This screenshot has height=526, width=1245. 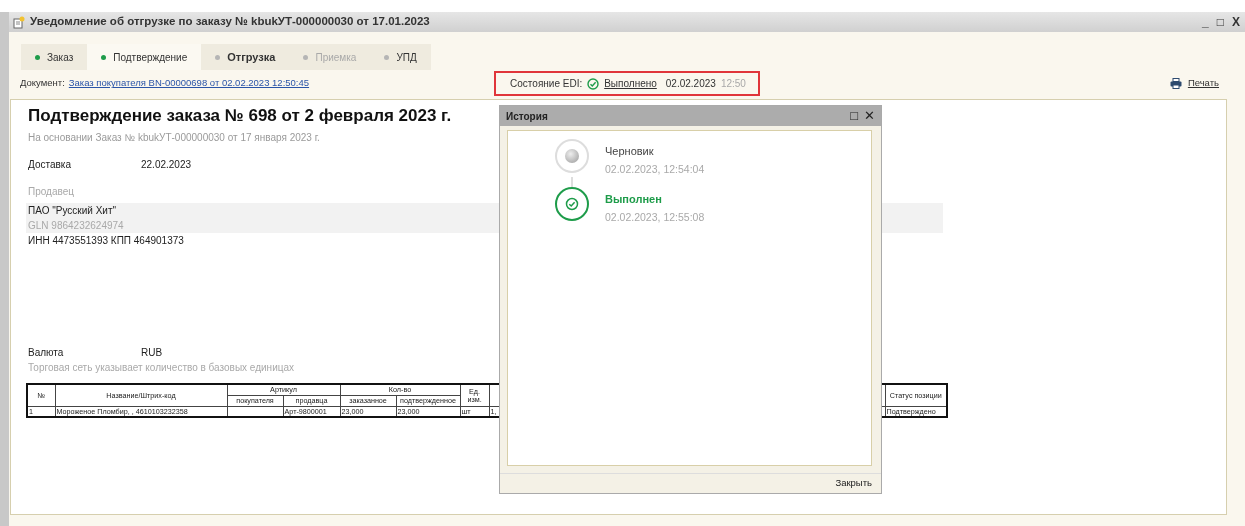 I want to click on seller-tax-ids: ИНН 4473551393 КПП 464901373, so click(x=106, y=241).